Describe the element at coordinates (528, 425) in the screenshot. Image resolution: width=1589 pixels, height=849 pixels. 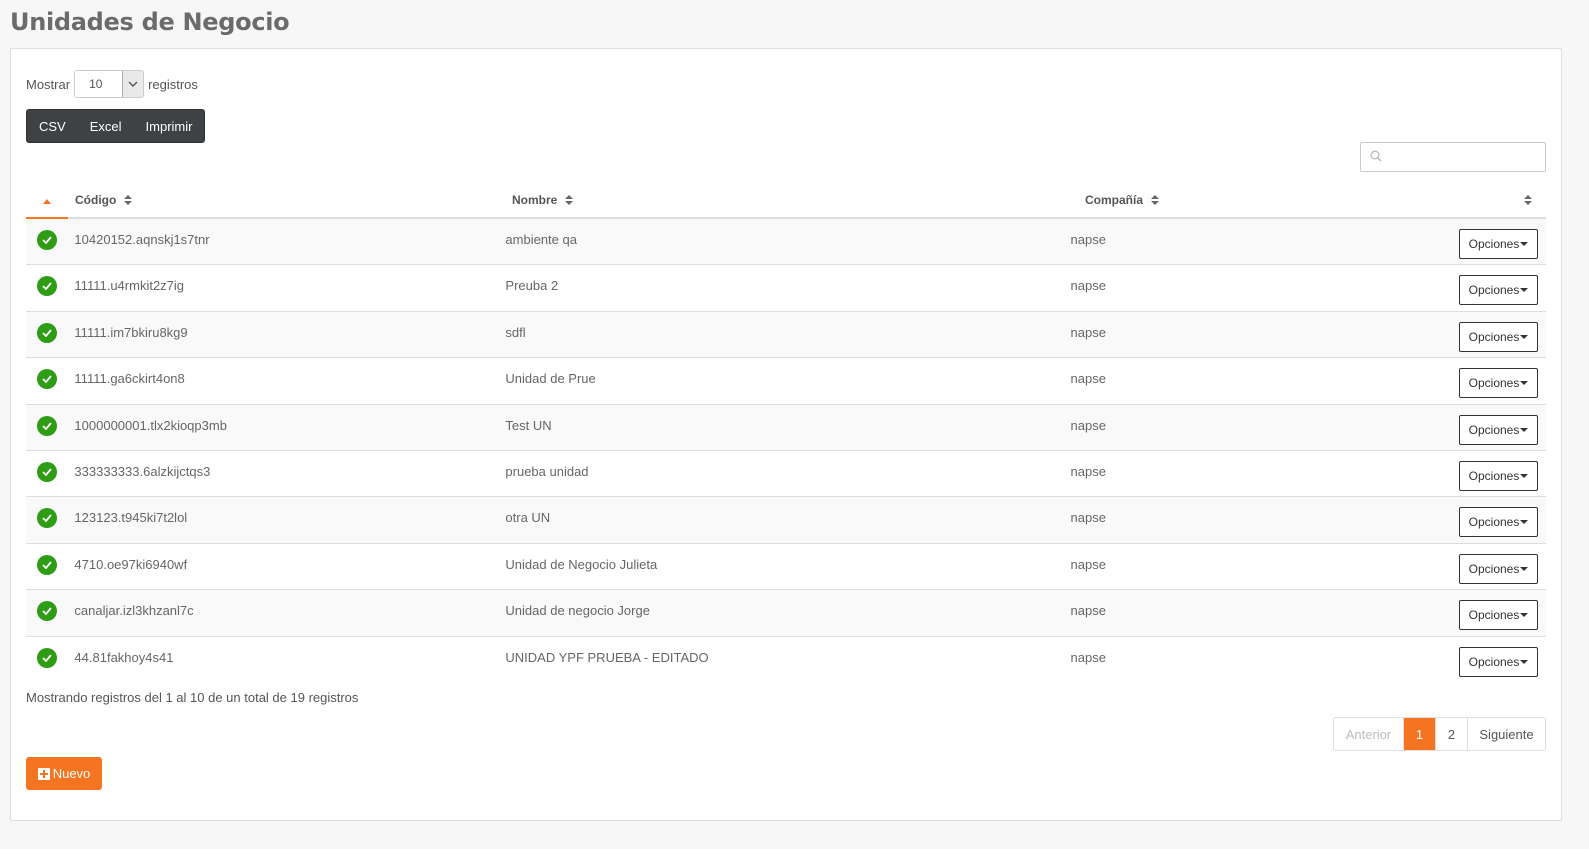
I see `row-name: Test UN` at that location.